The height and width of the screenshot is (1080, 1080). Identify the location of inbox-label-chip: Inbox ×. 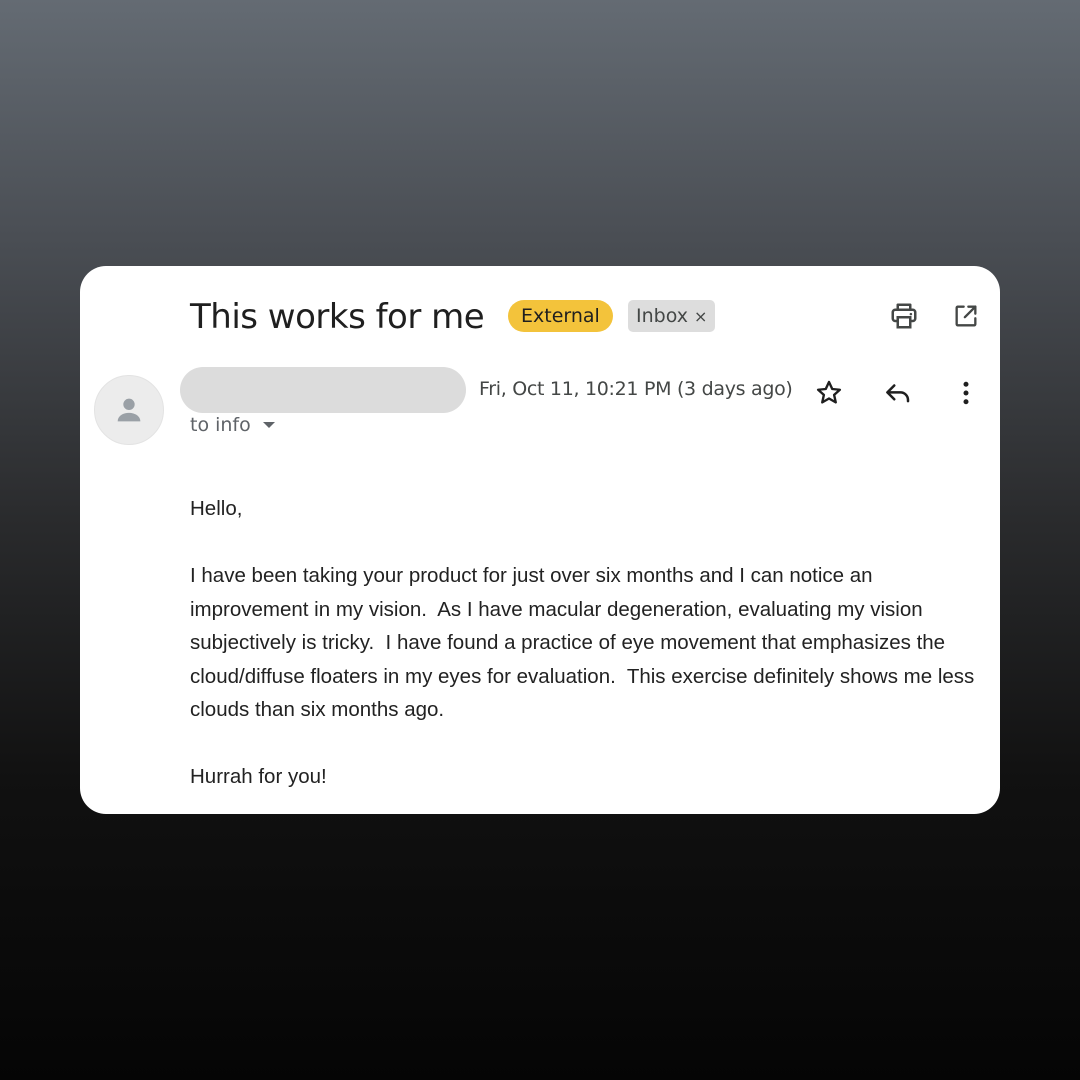
(672, 316).